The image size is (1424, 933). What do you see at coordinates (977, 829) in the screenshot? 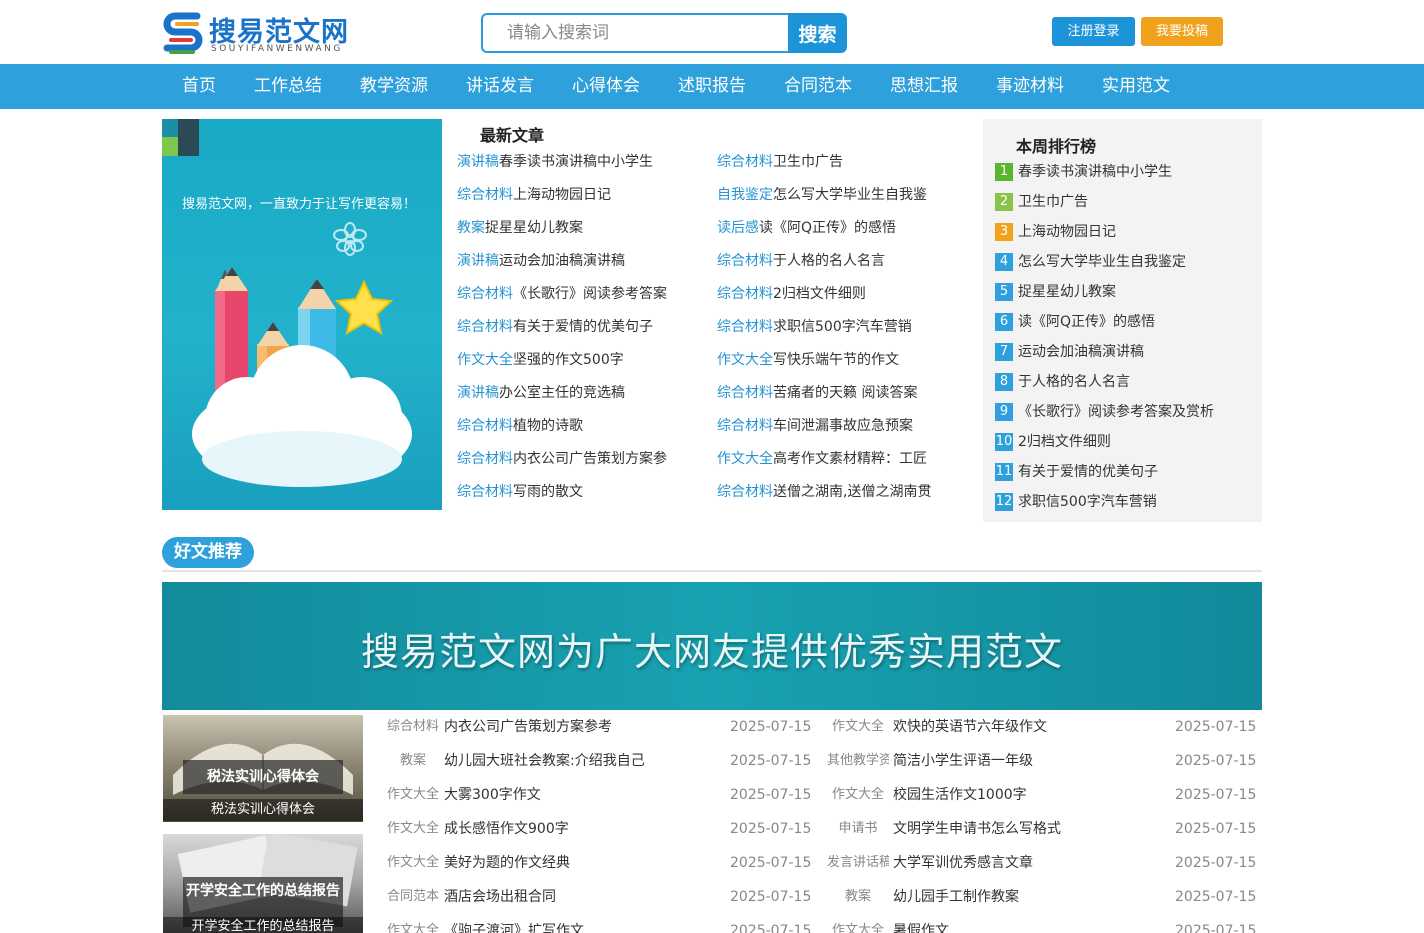
I see `row-title: 文明学生申请书怎么写格式` at bounding box center [977, 829].